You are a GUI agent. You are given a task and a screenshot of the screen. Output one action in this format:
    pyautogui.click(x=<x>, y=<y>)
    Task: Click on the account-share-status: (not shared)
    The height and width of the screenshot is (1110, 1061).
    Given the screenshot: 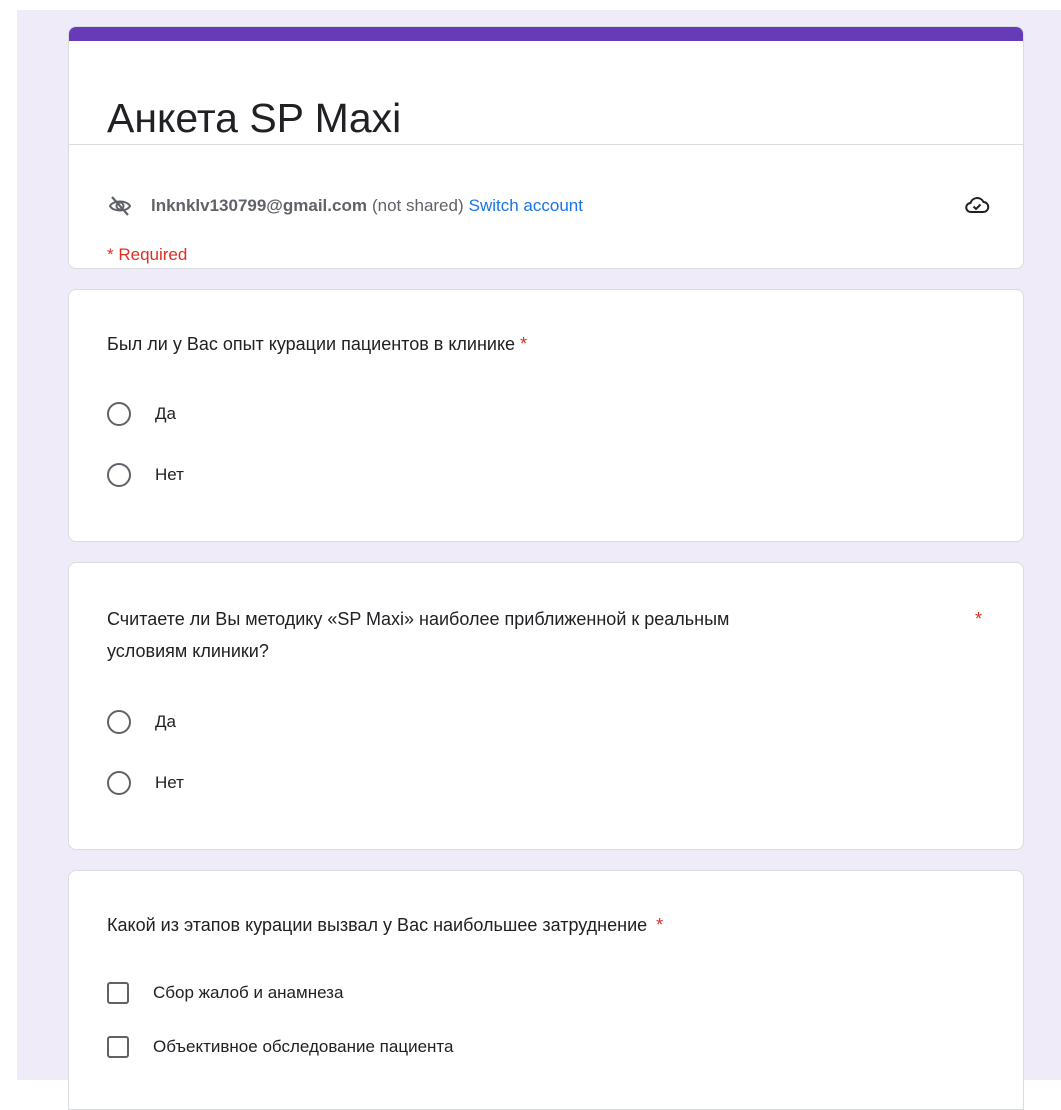 What is the action you would take?
    pyautogui.click(x=417, y=205)
    